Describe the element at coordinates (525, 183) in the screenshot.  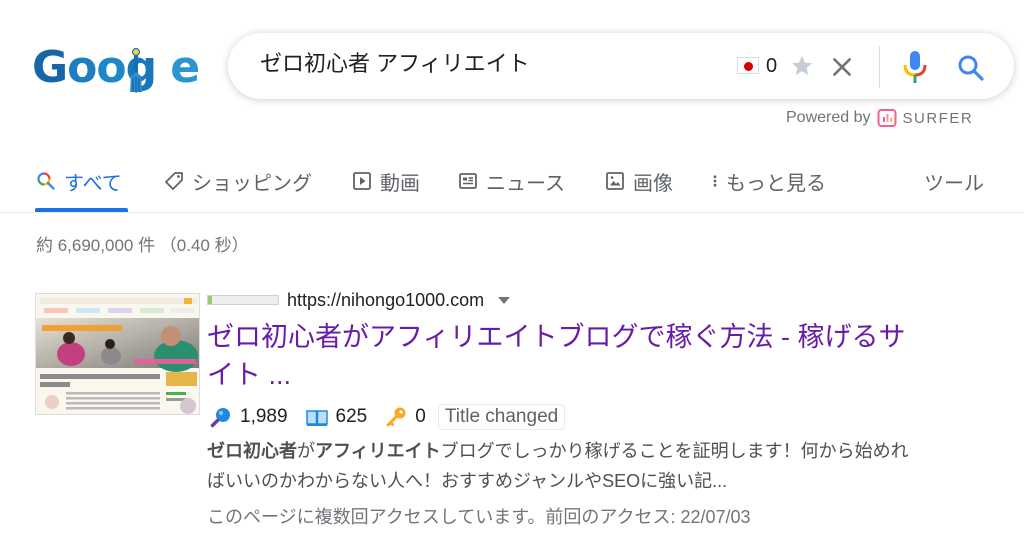
I see `tab-label: ニュース` at that location.